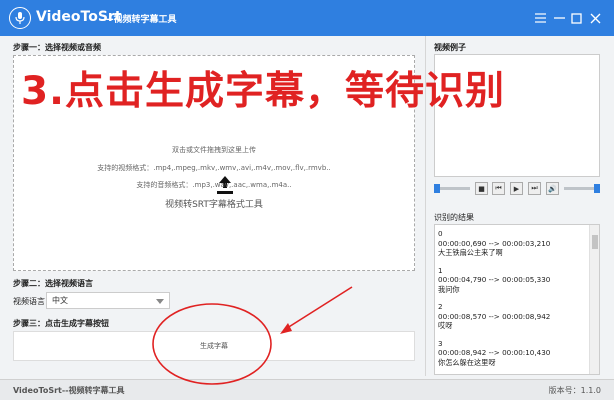 The height and width of the screenshot is (400, 614). Describe the element at coordinates (212, 344) in the screenshot. I see `highlight-ellipse` at that location.